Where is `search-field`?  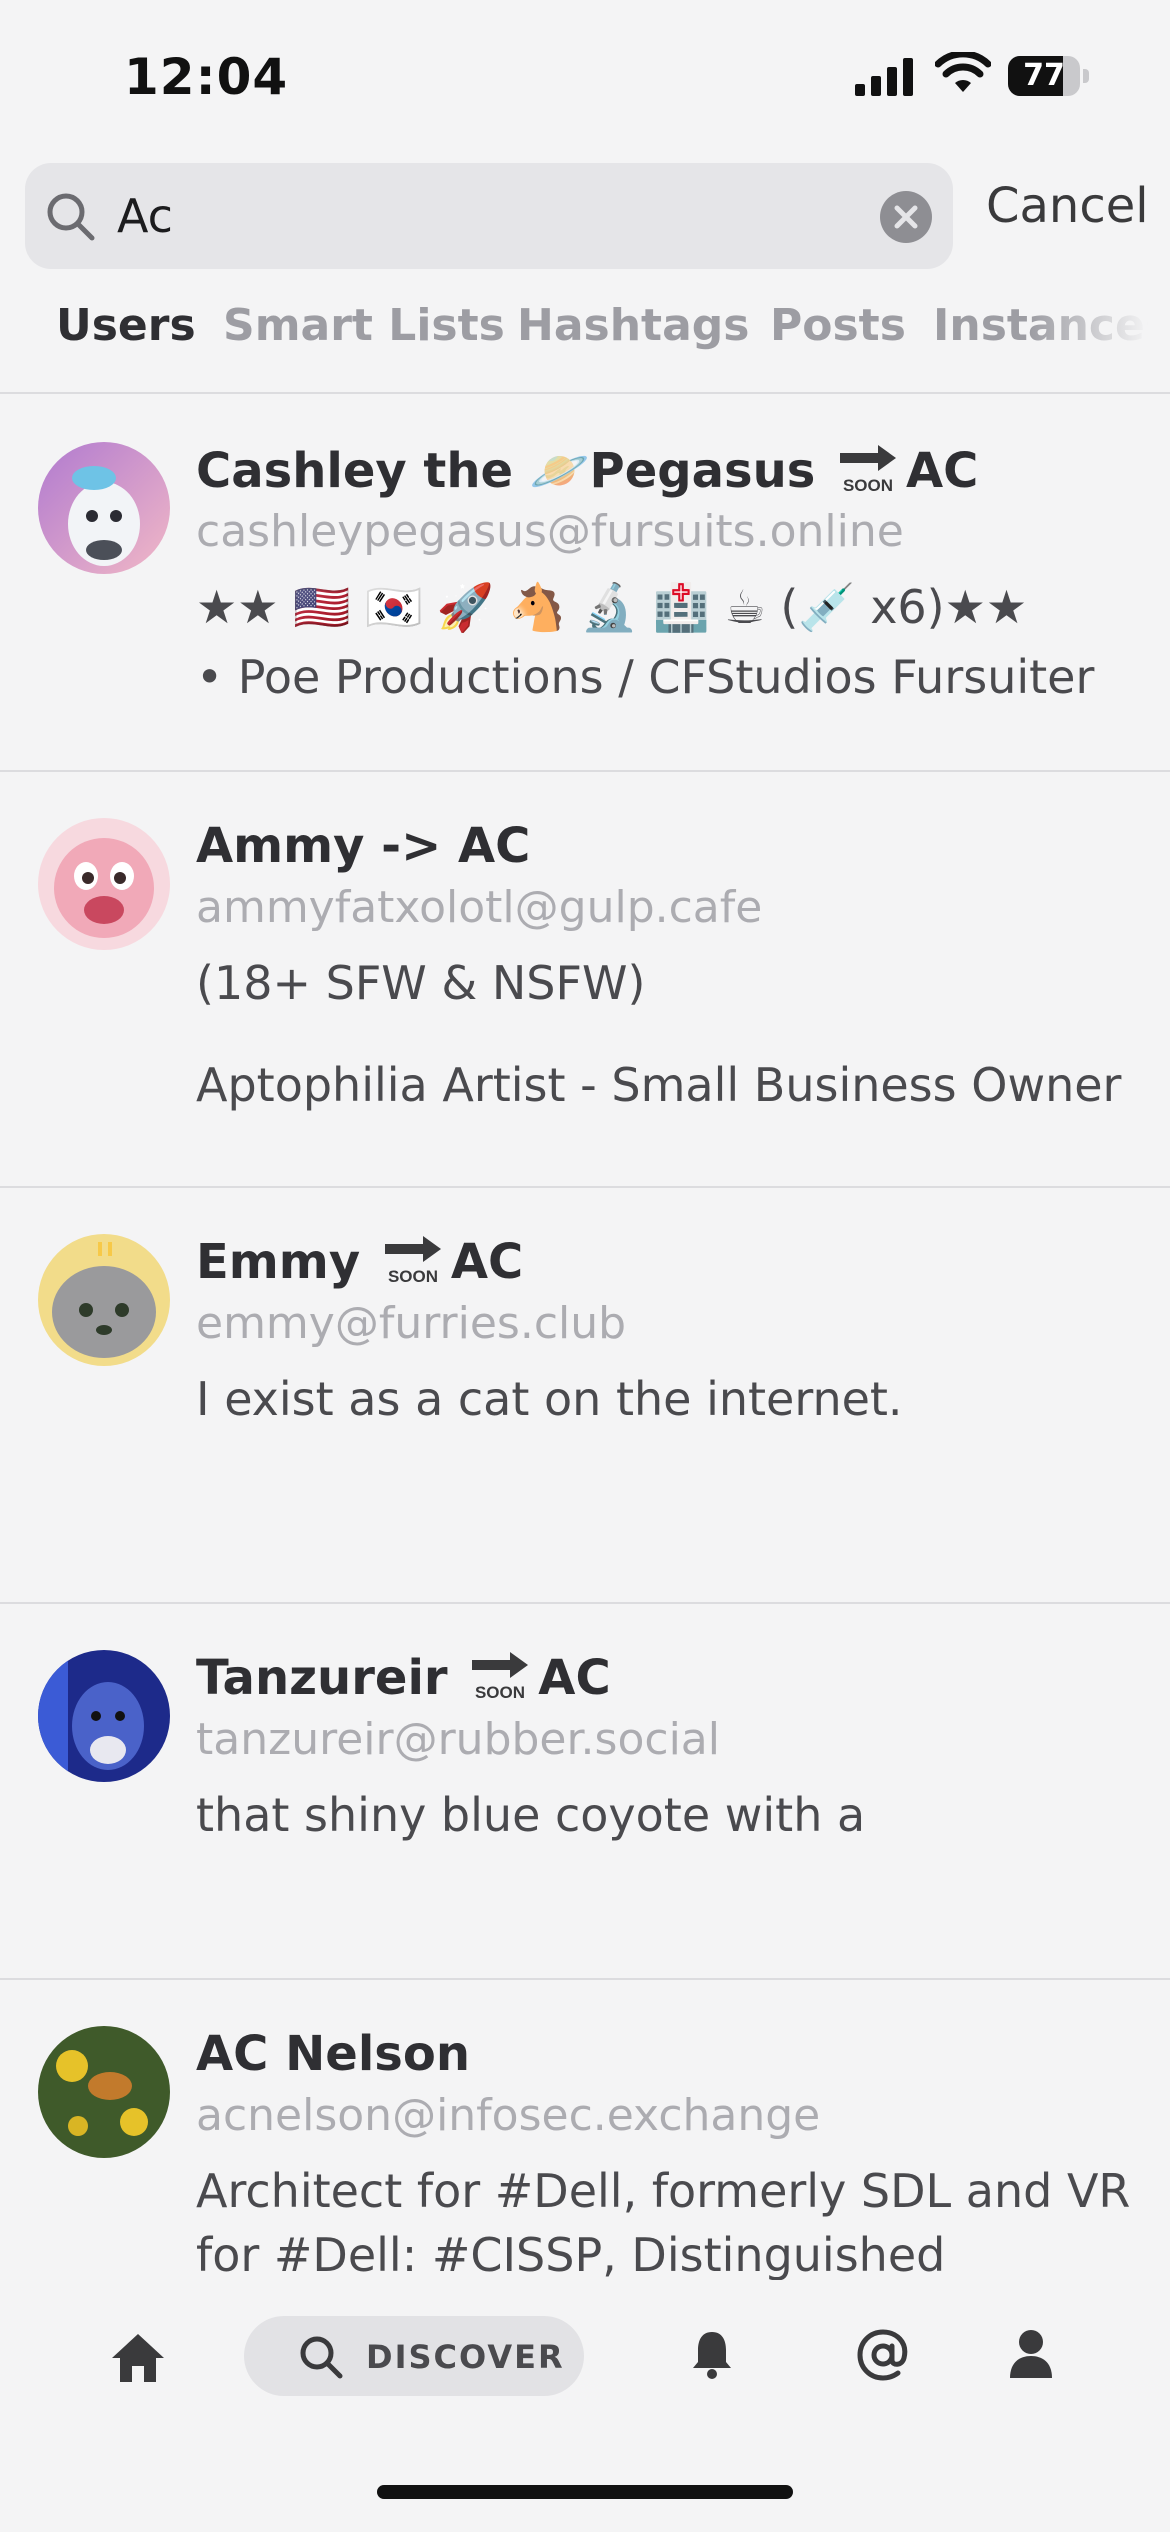 search-field is located at coordinates (489, 216).